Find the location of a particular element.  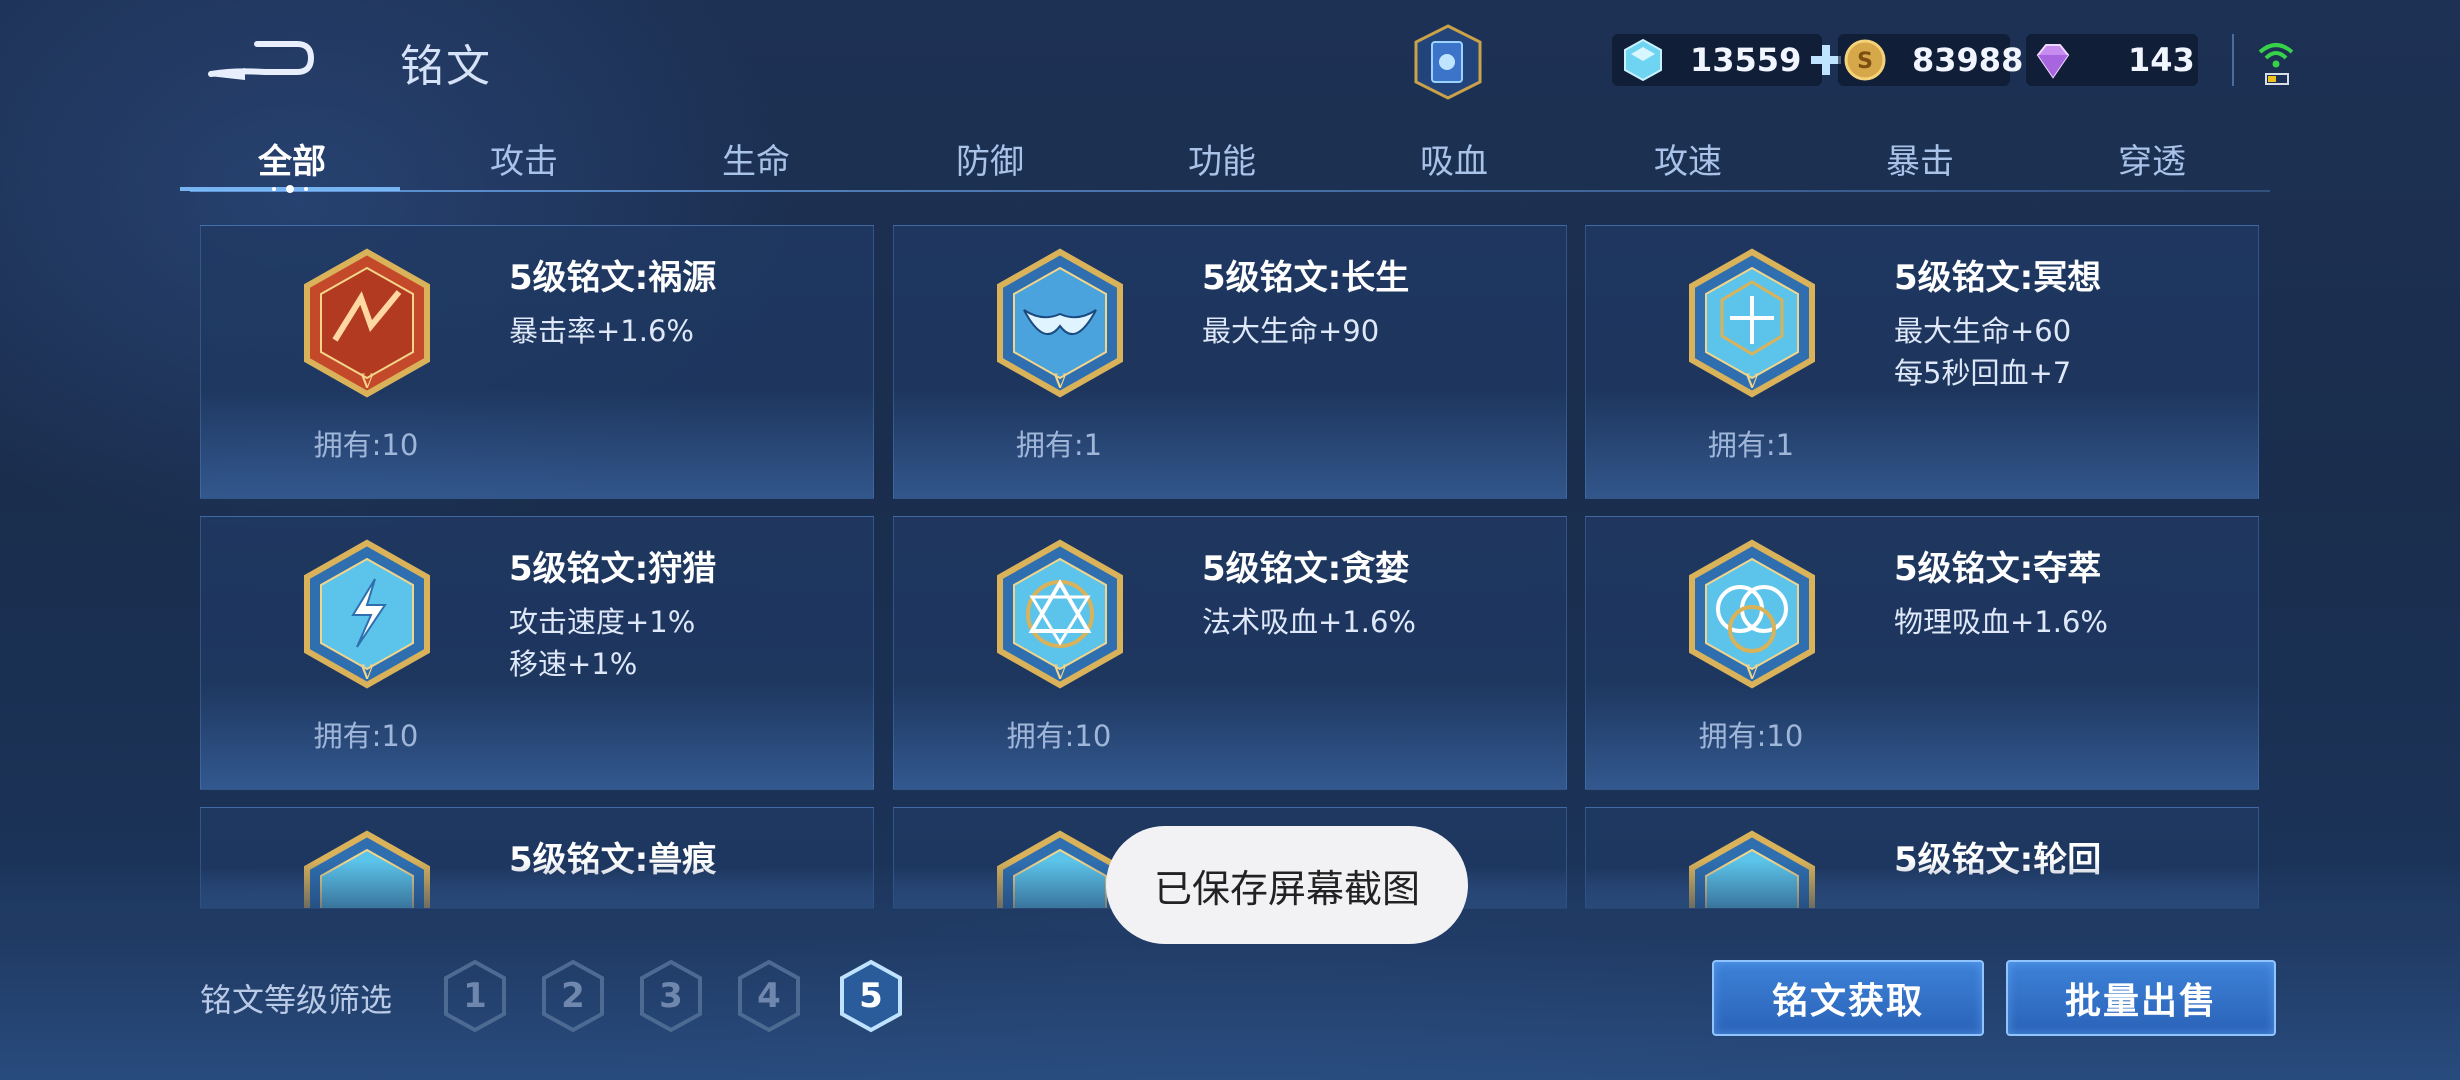

inscription-name: 5级铭文:冥想 is located at coordinates (1998, 278).